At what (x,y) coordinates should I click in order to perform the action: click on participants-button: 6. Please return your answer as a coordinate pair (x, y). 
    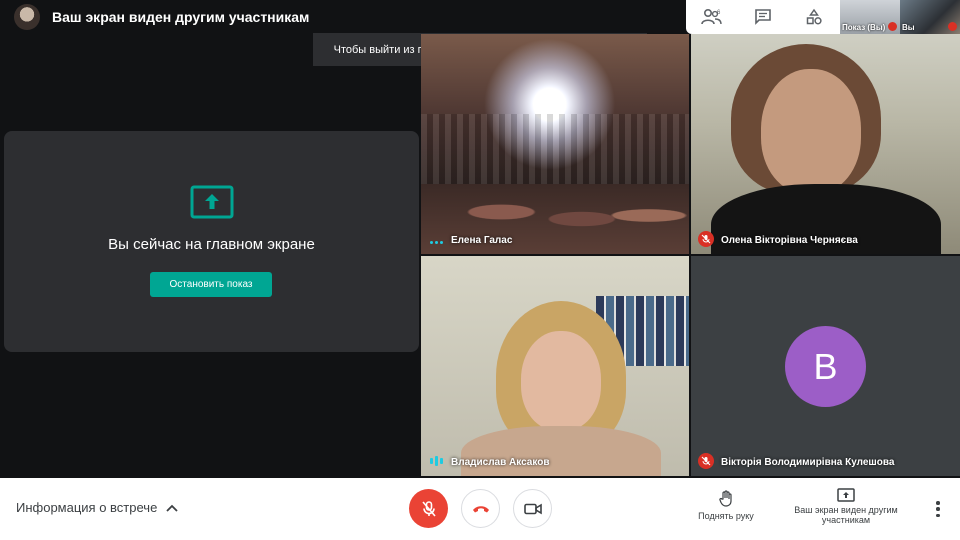
    Looking at the image, I should click on (712, 17).